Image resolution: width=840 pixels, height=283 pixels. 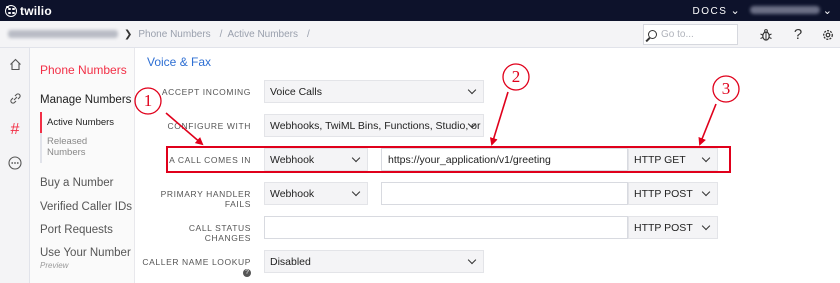 I want to click on accept-incoming-value: Voice Calls, so click(x=296, y=91).